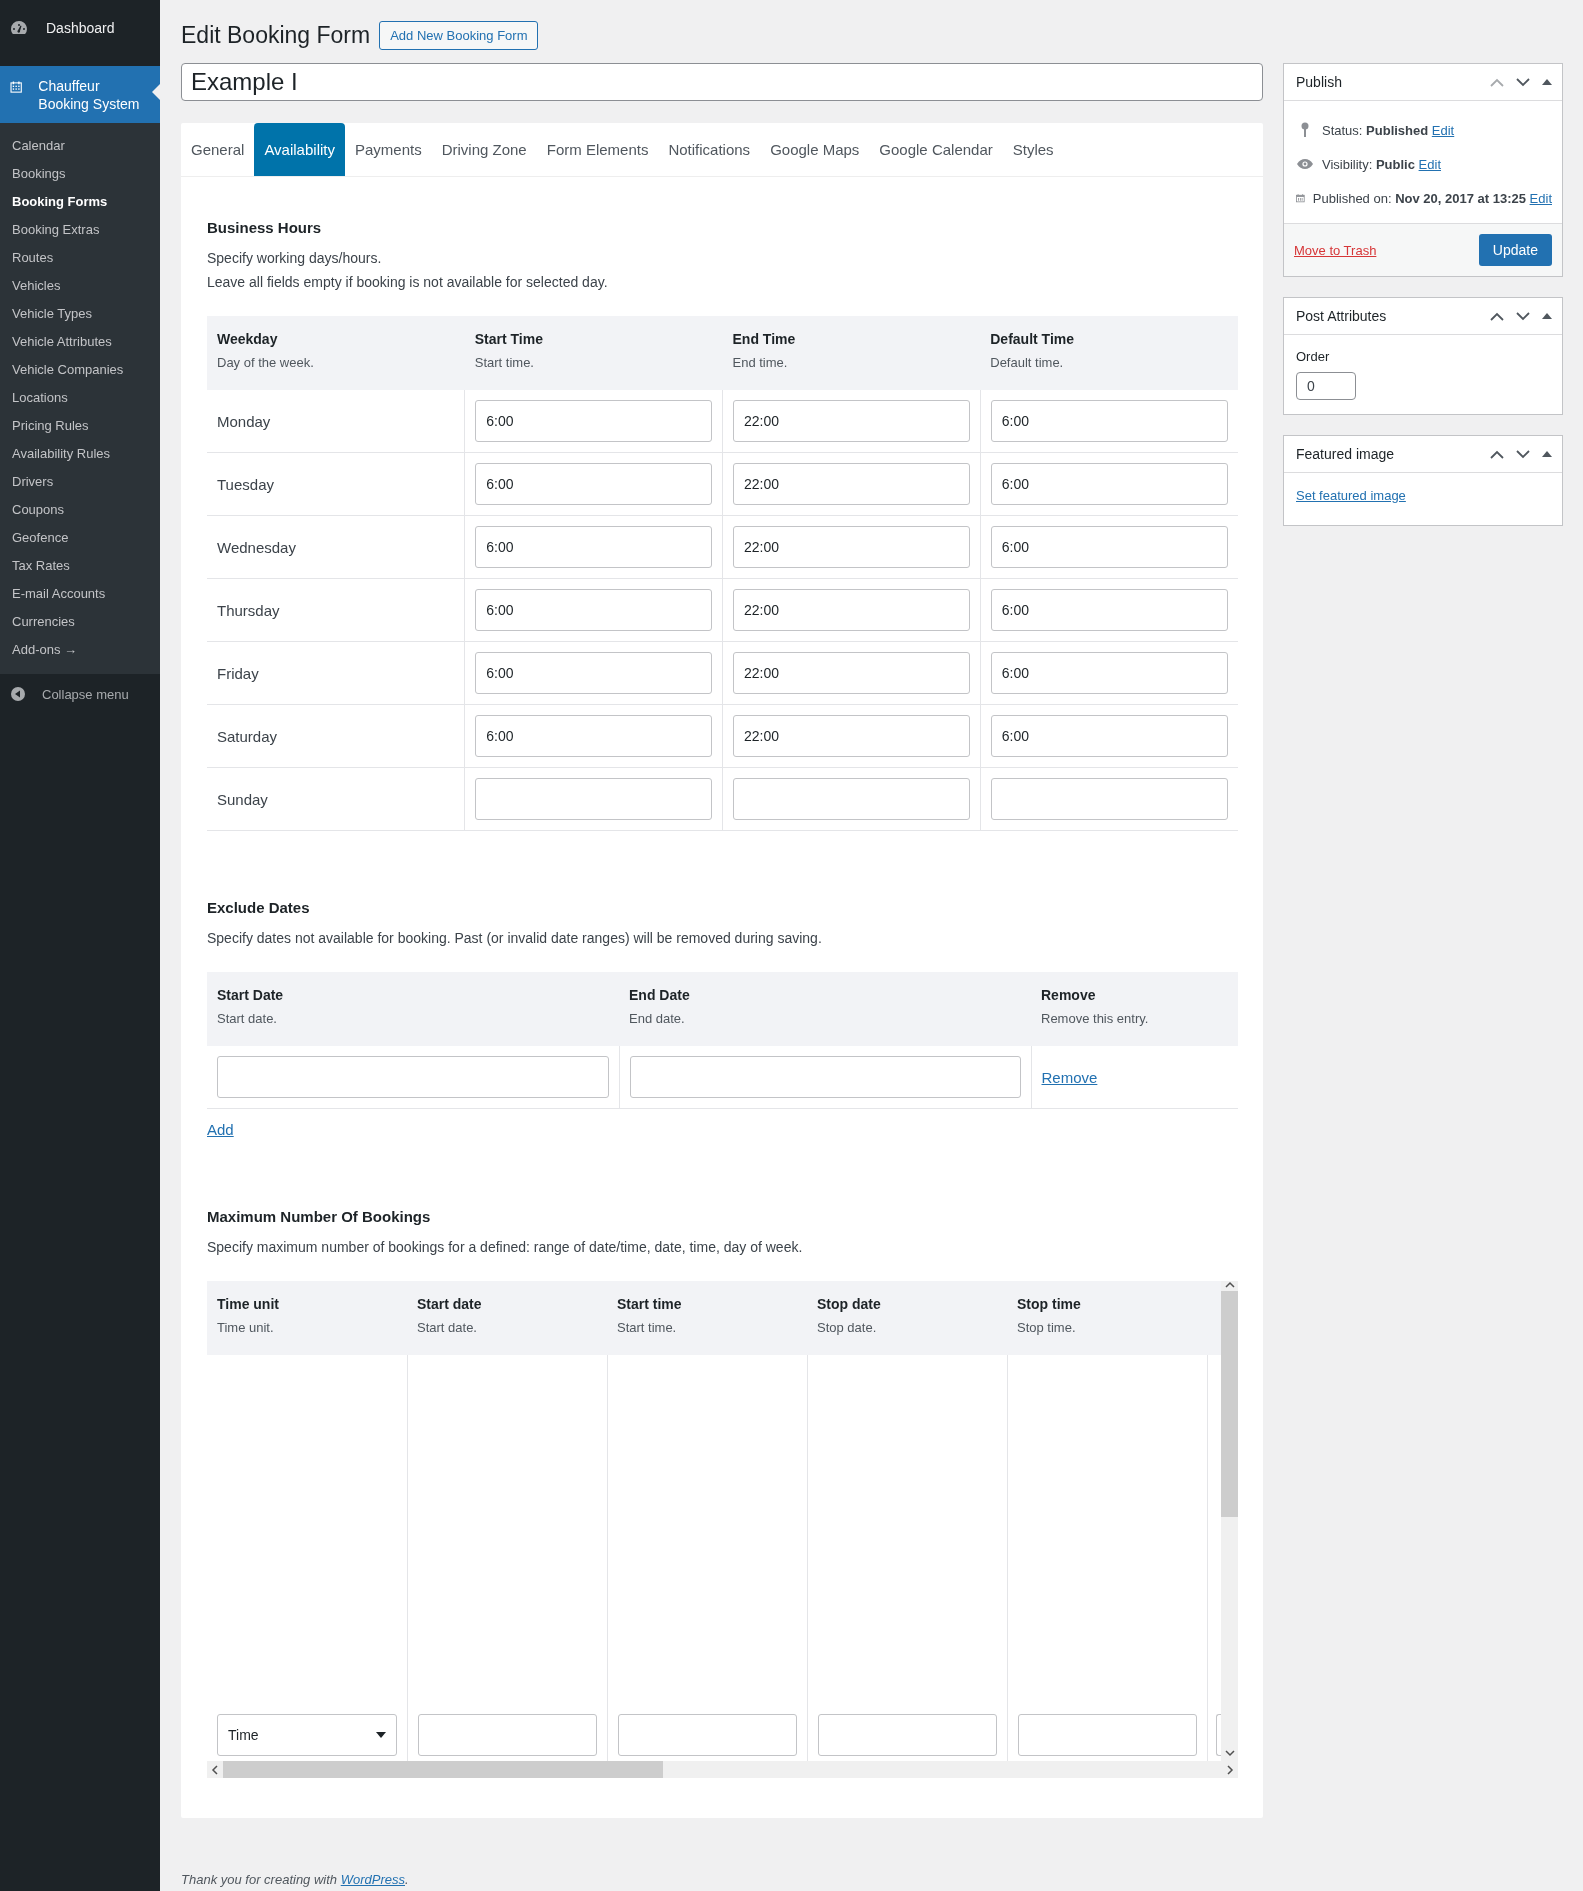 The width and height of the screenshot is (1583, 1891). I want to click on horizontal-scrollbar, so click(722, 1769).